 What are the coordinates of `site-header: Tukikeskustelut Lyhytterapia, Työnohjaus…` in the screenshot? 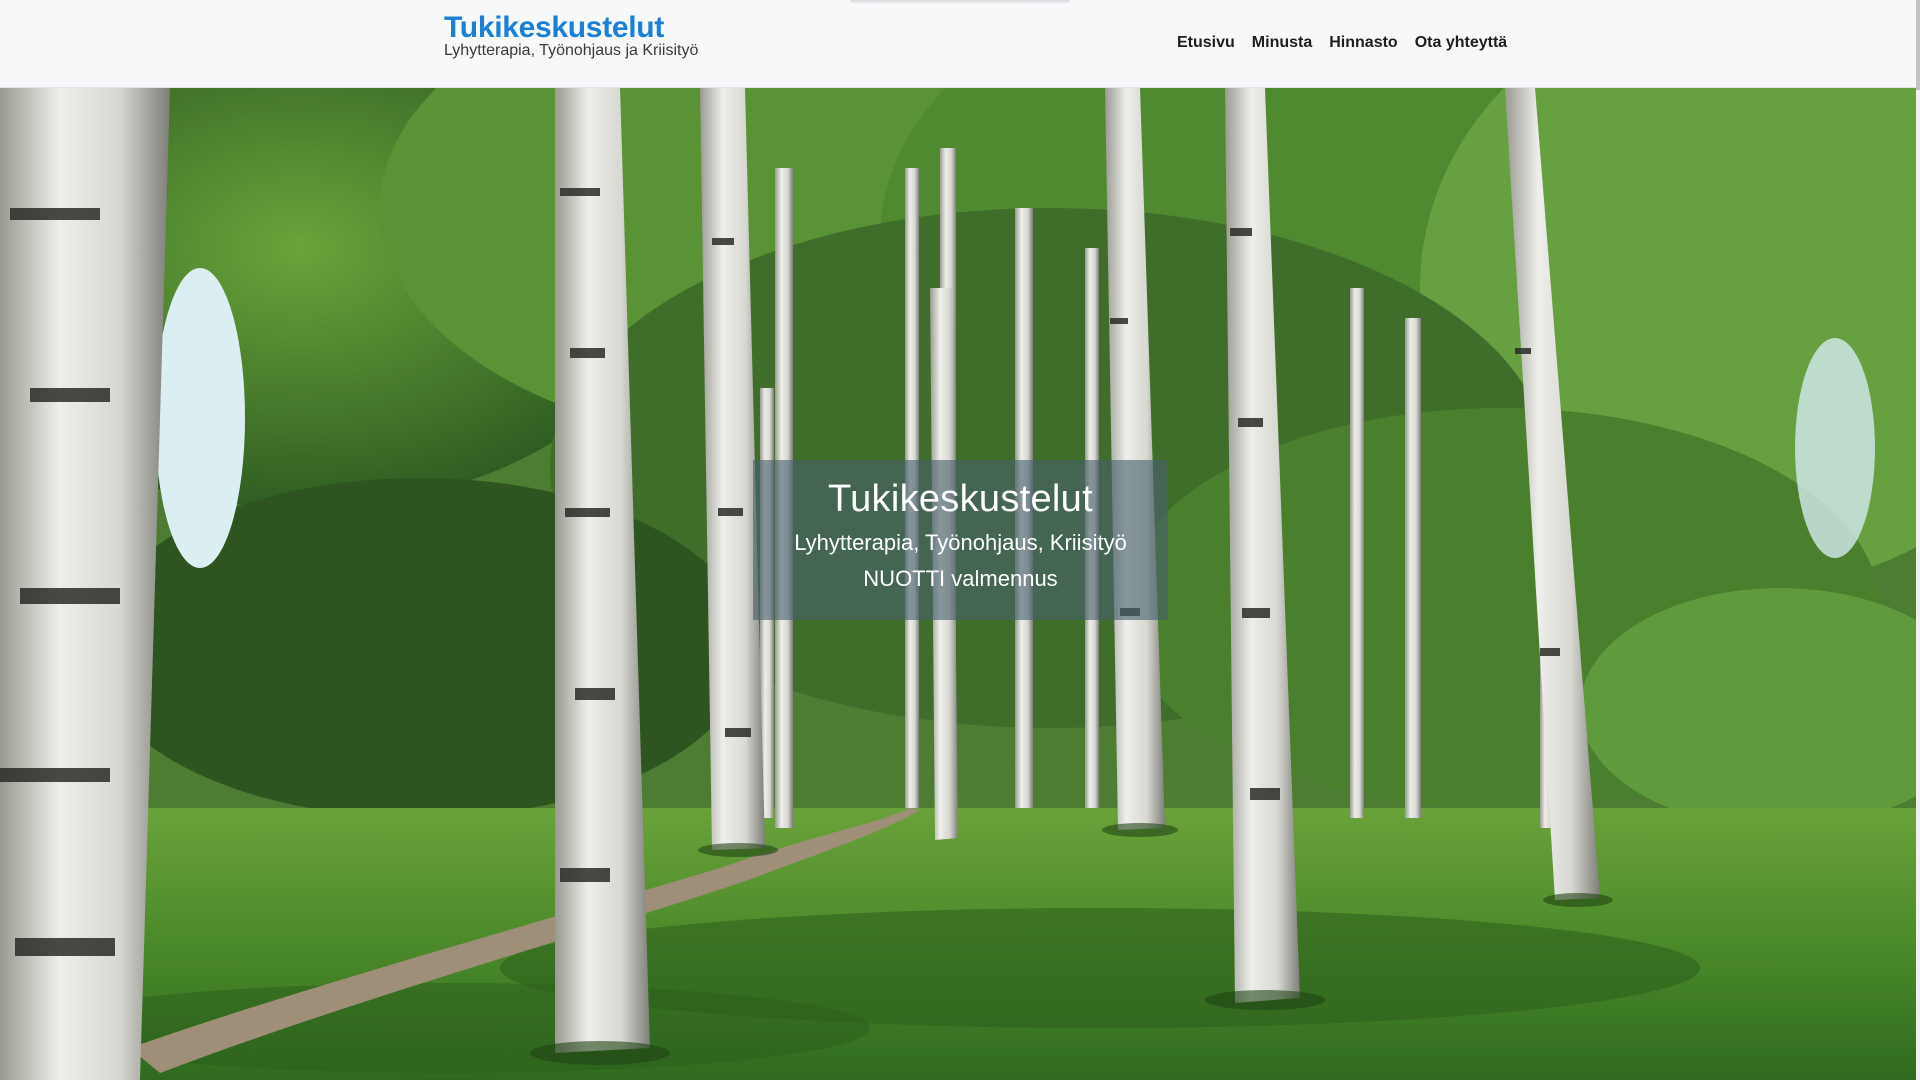 It's located at (958, 44).